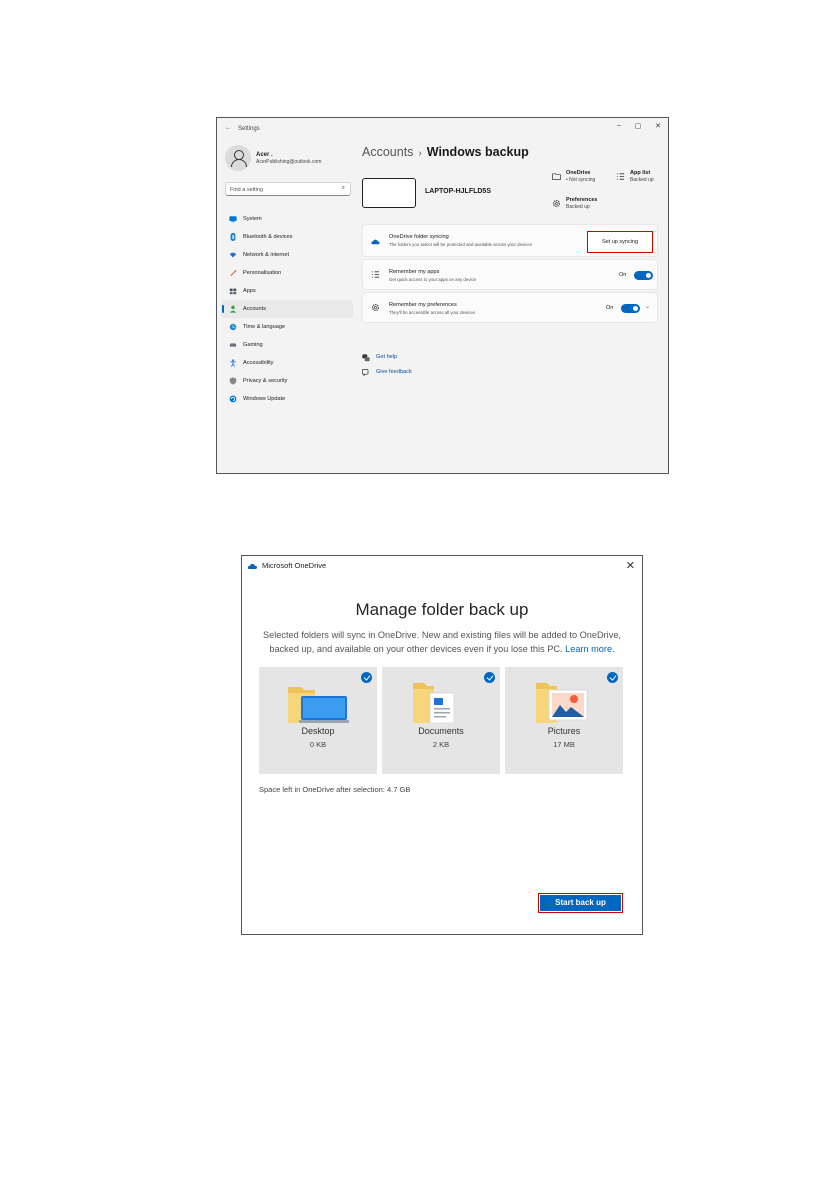  What do you see at coordinates (265, 381) in the screenshot?
I see `sidebar-item-label: Privacy & security` at bounding box center [265, 381].